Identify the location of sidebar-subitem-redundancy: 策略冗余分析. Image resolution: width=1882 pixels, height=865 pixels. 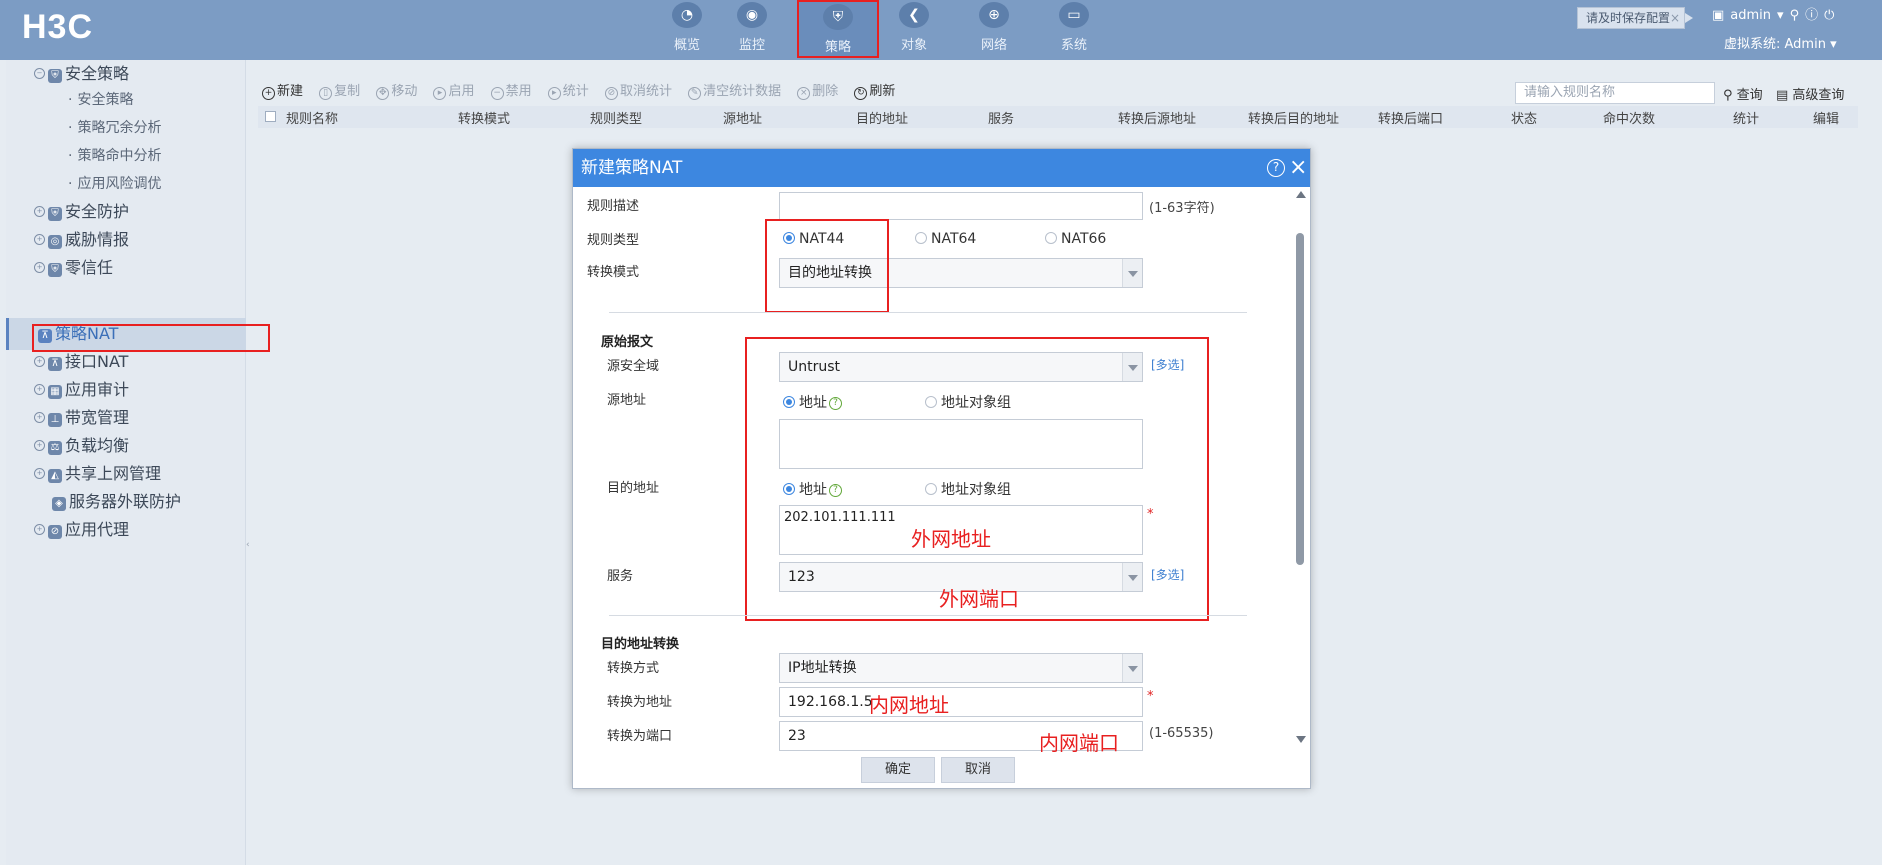
(114, 128).